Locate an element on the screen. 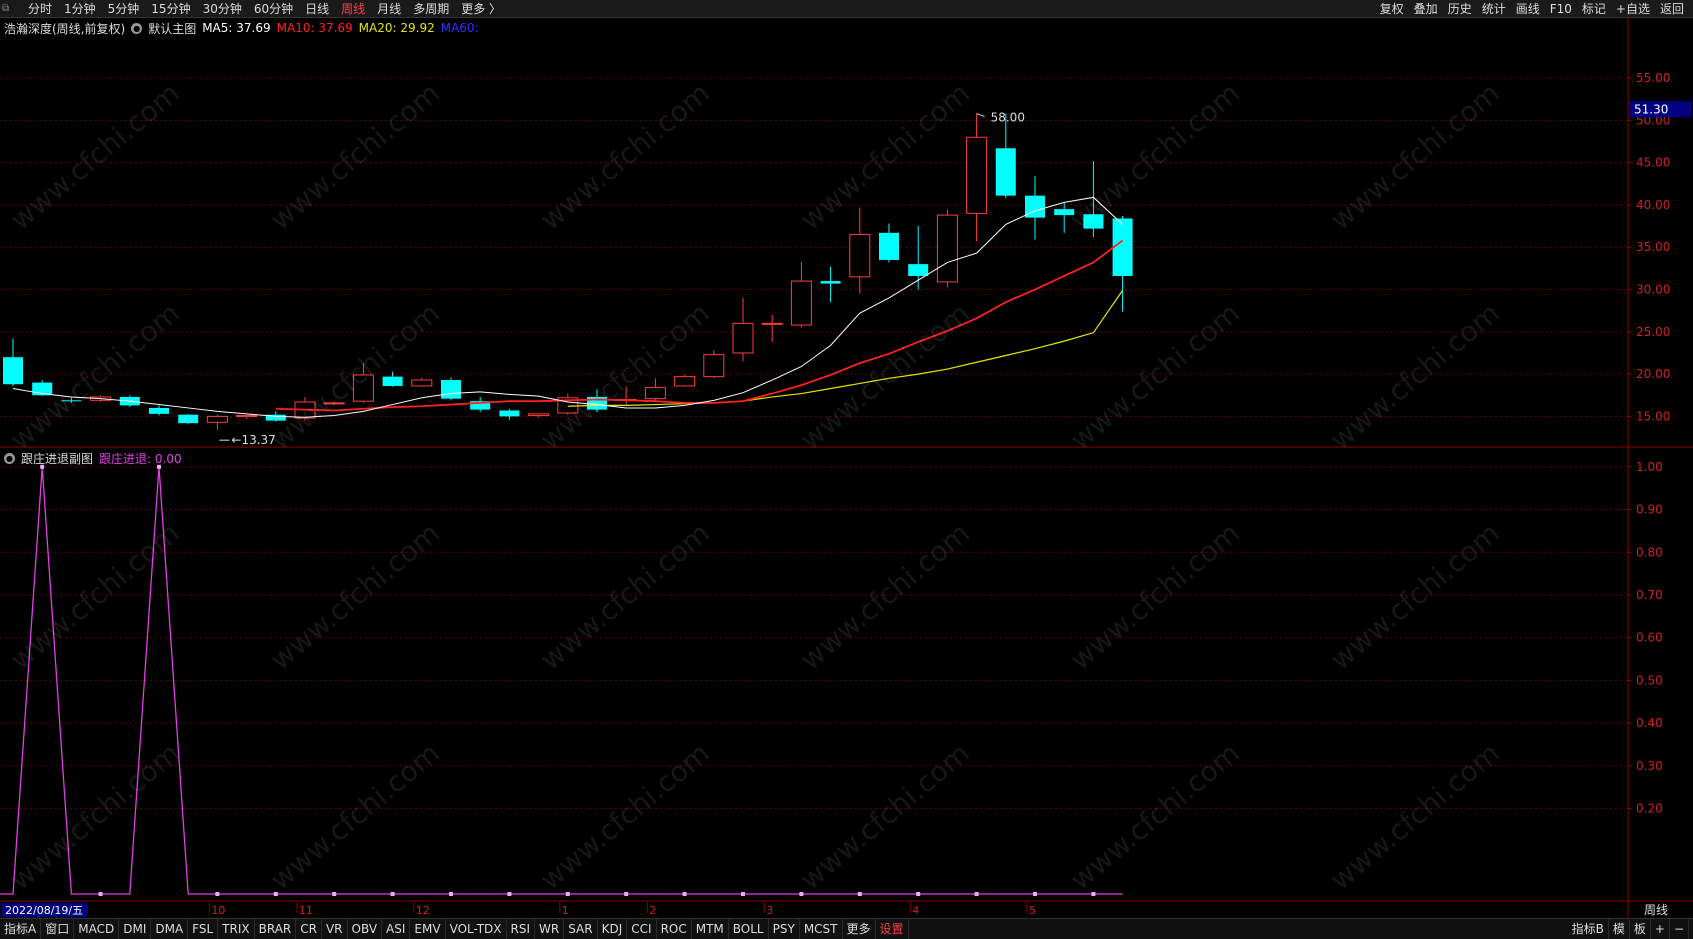 The height and width of the screenshot is (939, 1693). indicator-tab: RSI is located at coordinates (521, 929).